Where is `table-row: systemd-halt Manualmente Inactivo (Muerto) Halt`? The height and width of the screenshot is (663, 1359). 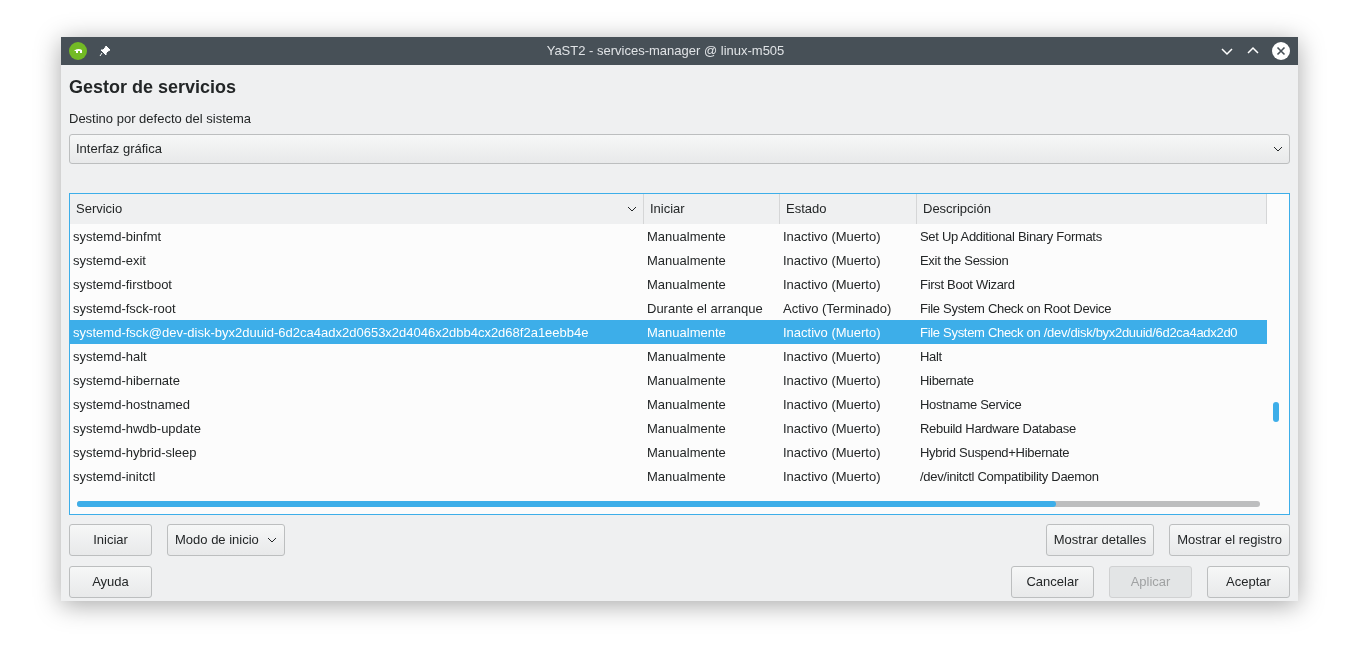 table-row: systemd-halt Manualmente Inactivo (Muerto) Halt is located at coordinates (668, 355).